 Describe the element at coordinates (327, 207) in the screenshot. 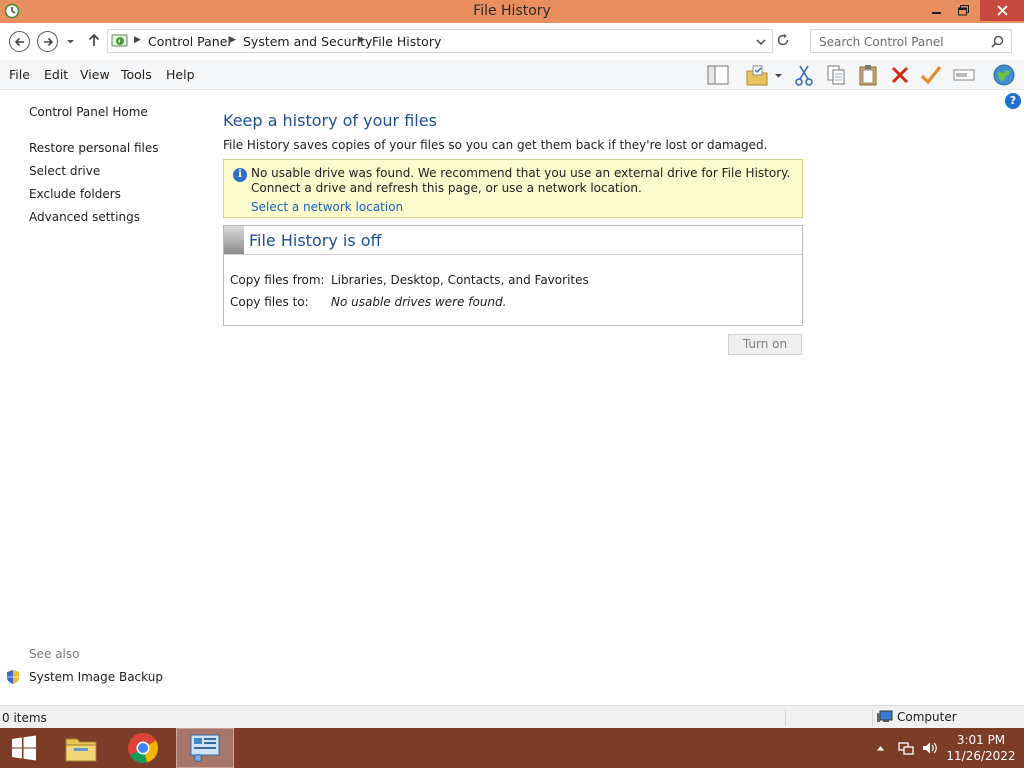

I see `select-network-location-link: Select a network location` at that location.